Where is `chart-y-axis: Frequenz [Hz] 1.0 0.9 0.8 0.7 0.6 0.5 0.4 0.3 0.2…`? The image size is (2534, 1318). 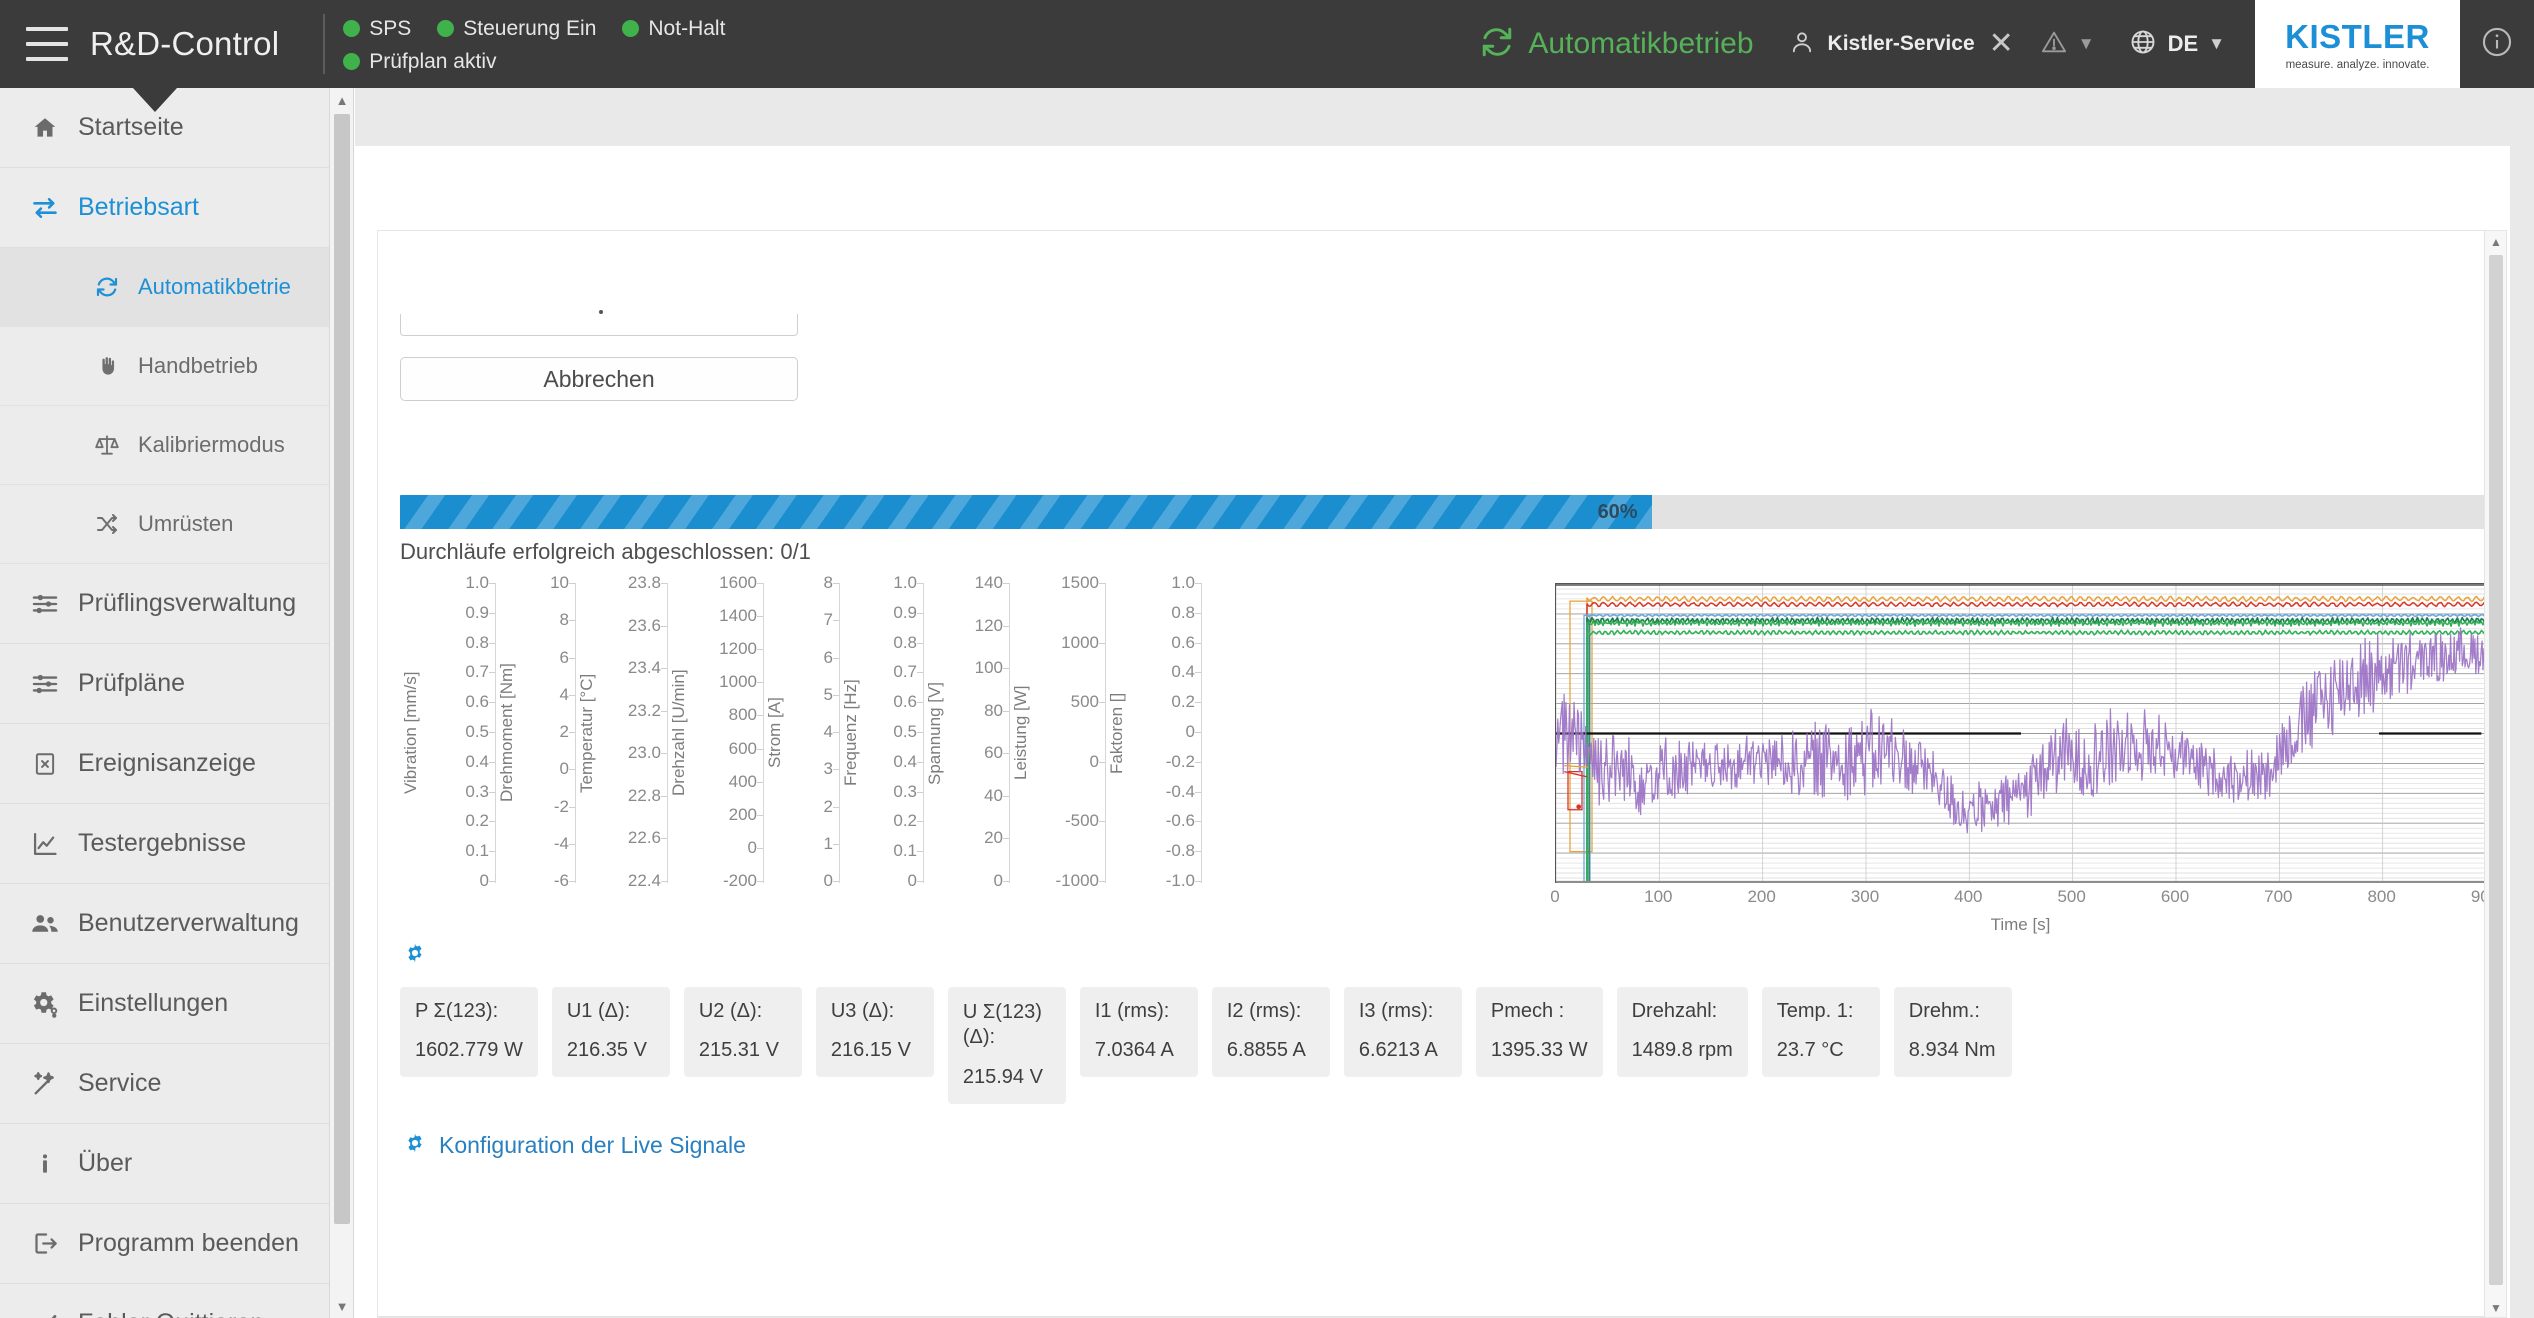
chart-y-axis: Frequenz [Hz] 1.0 0.9 0.8 0.7 0.6 0.5 0.4 0.3 0.2… is located at coordinates (882, 731).